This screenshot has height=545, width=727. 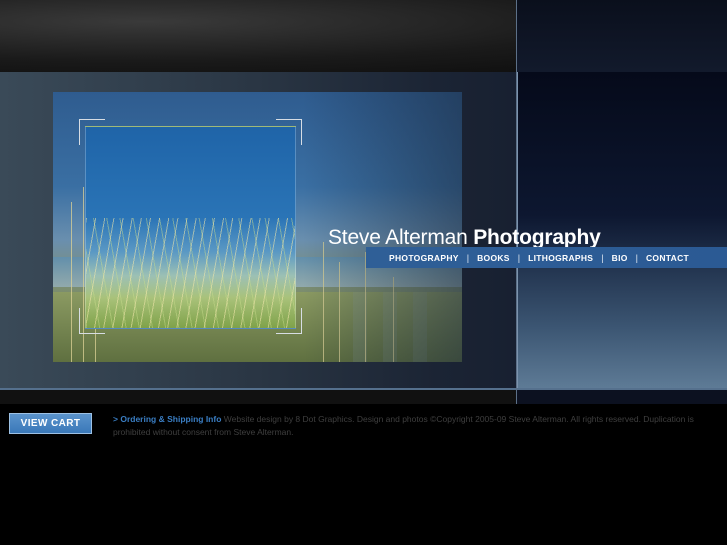 I want to click on frame-corner-bottom-right, so click(x=289, y=321).